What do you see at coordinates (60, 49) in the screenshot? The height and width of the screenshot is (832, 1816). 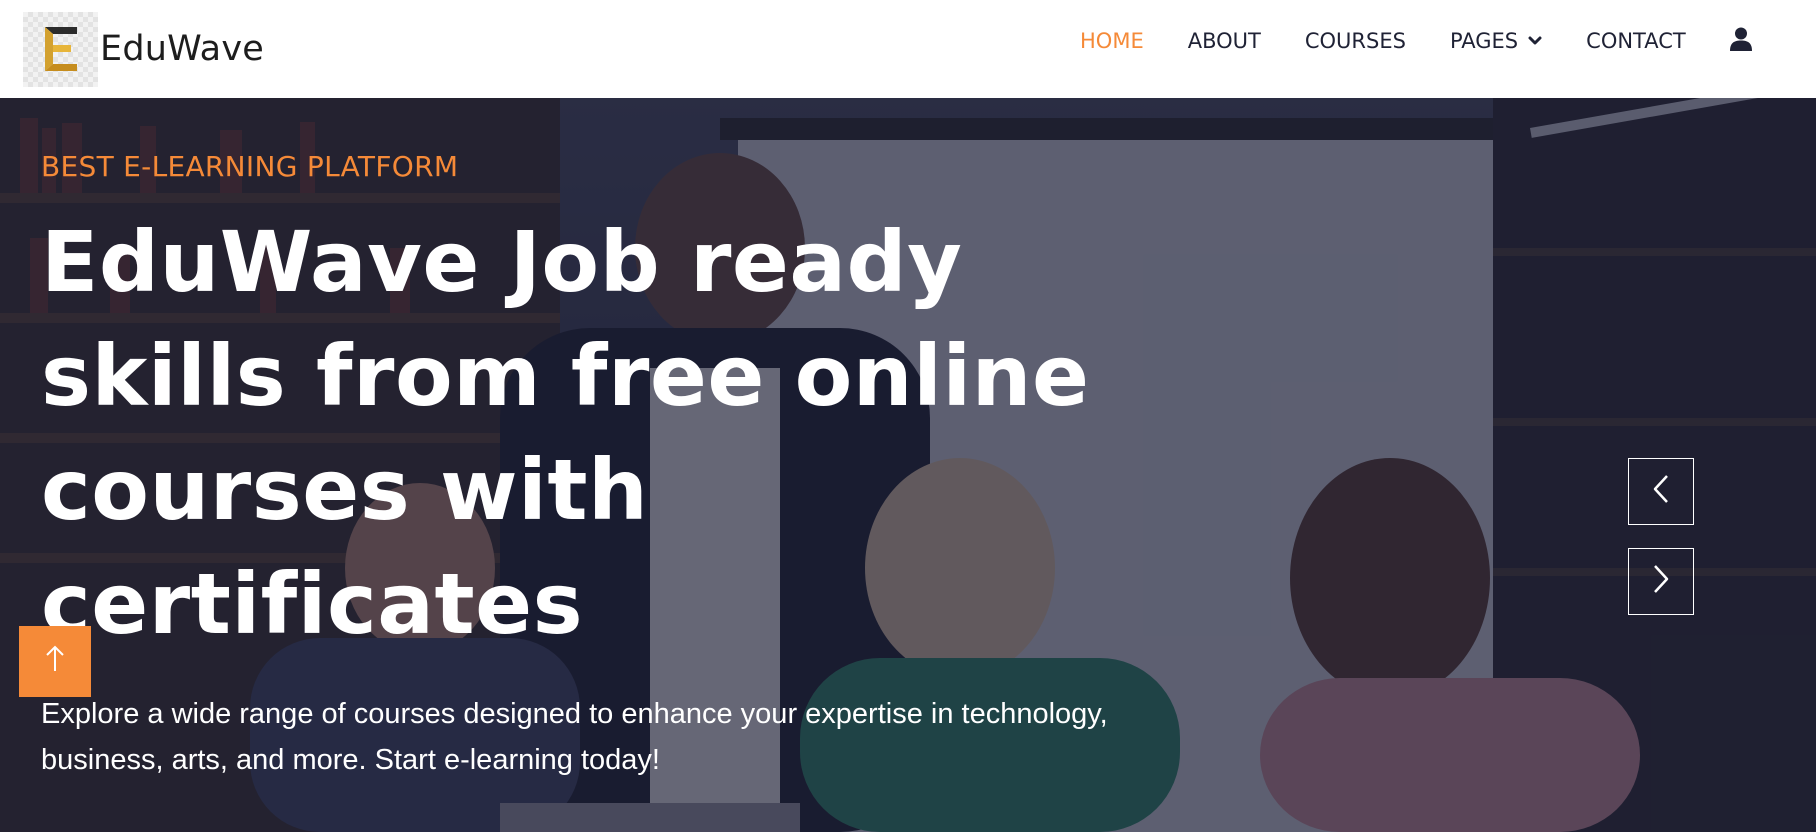 I see `eduwave-e-logo-icon` at bounding box center [60, 49].